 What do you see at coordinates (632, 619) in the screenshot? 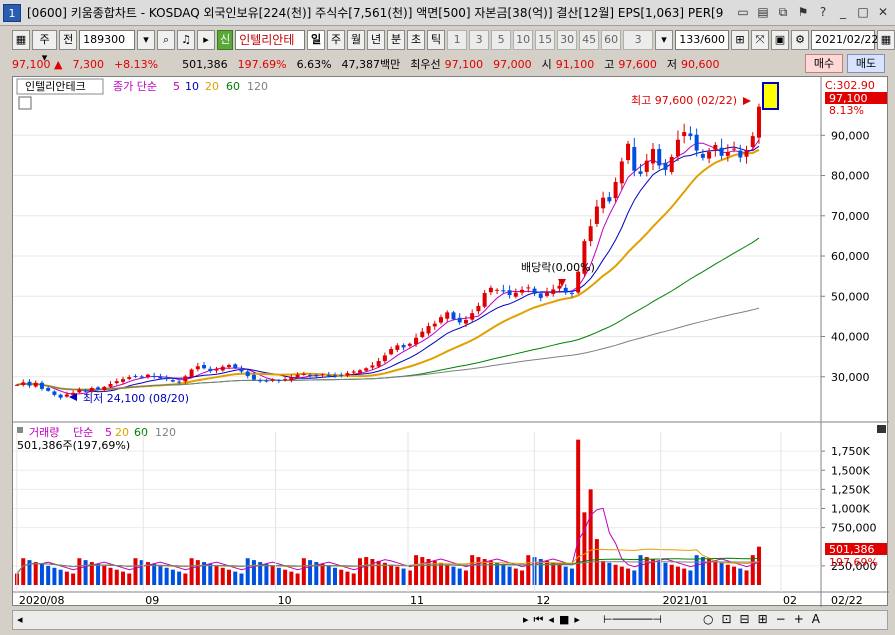
I see `zoom-slider: ⊢──────⊣` at bounding box center [632, 619].